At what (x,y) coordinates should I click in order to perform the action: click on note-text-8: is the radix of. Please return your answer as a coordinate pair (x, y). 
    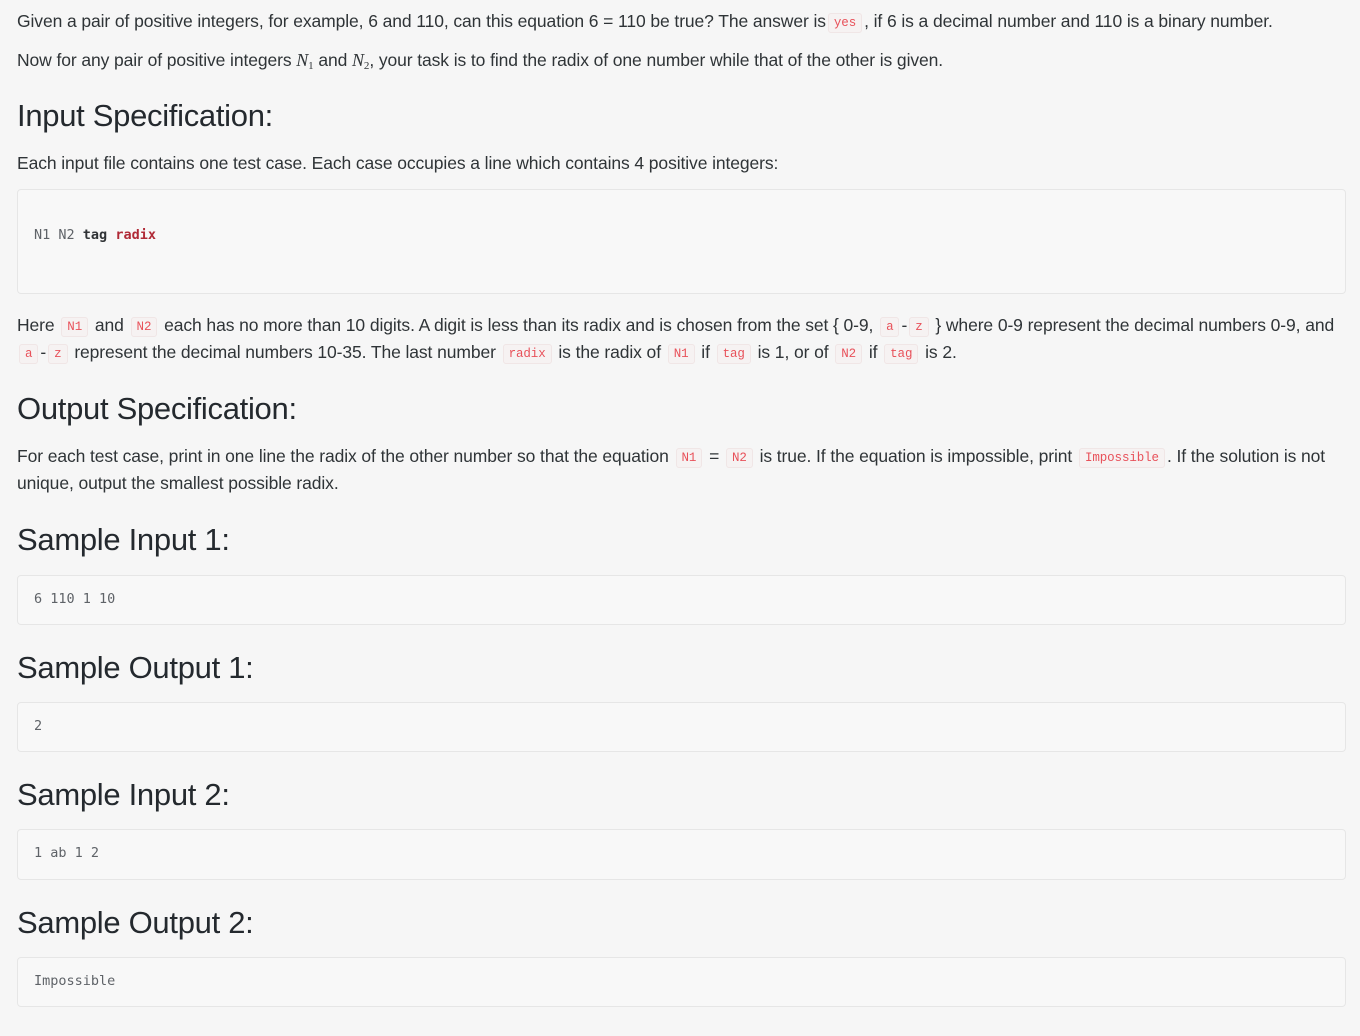
    Looking at the image, I should click on (609, 351).